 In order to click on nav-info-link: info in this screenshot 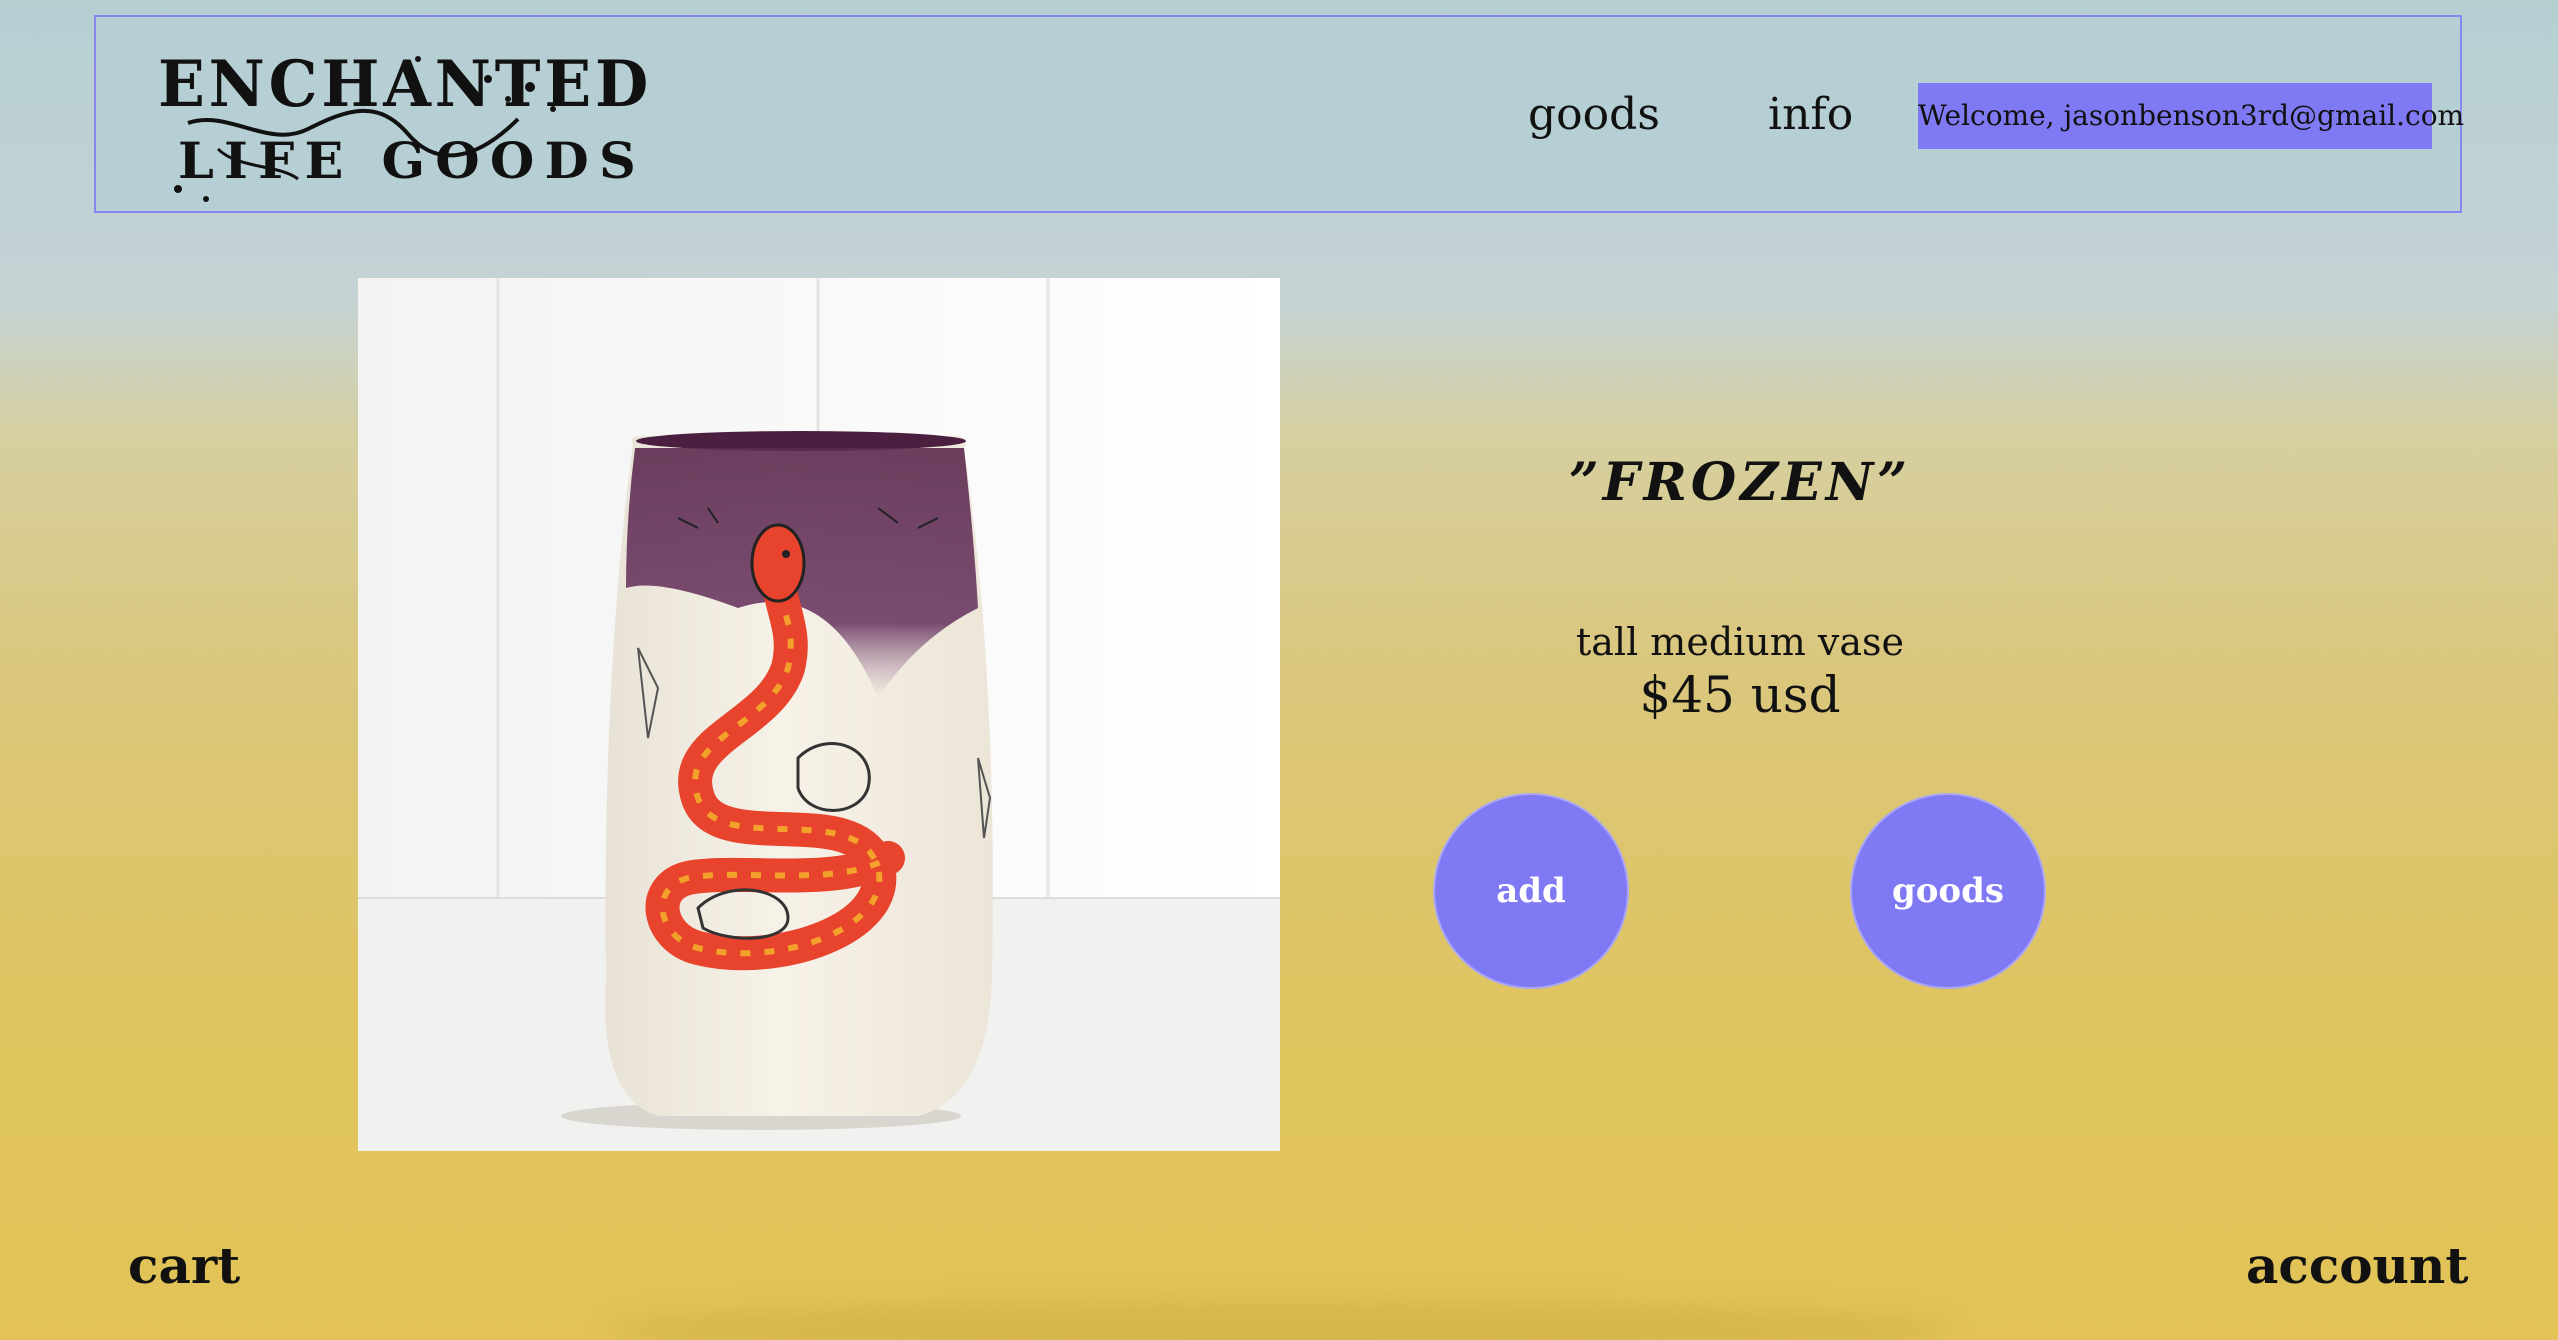, I will do `click(1810, 114)`.